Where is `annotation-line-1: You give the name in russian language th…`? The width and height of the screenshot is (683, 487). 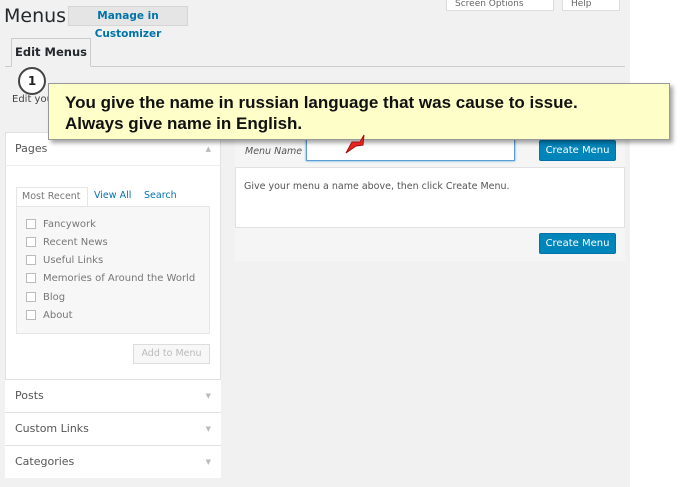
annotation-line-1: You give the name in russian language th… is located at coordinates (321, 102).